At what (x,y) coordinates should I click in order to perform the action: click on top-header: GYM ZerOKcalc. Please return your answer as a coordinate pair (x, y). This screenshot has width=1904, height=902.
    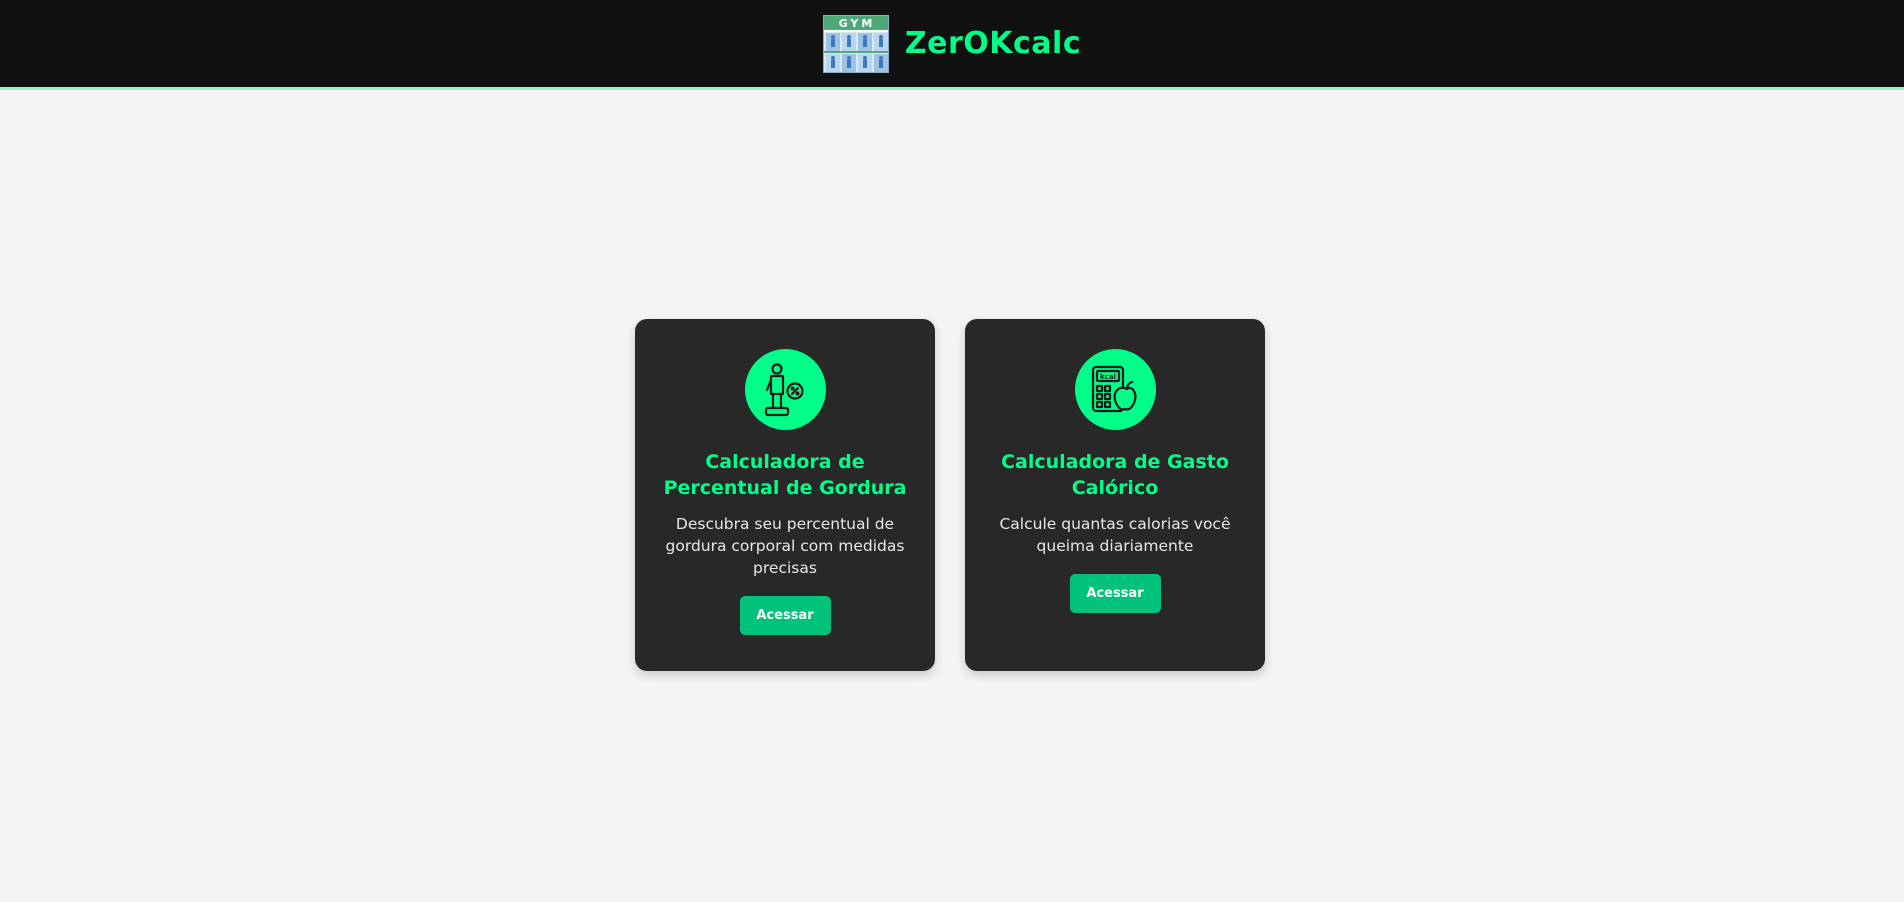
    Looking at the image, I should click on (952, 45).